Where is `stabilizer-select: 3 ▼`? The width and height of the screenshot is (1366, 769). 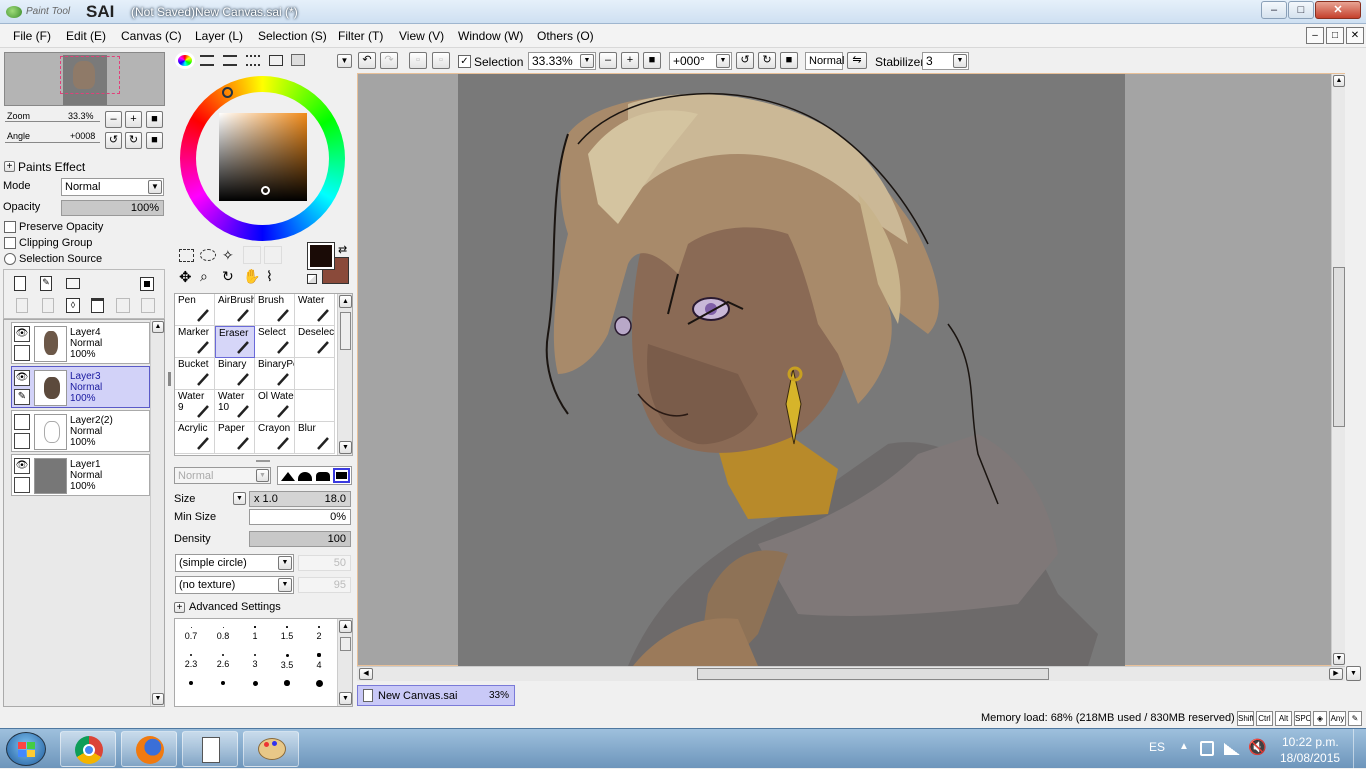 stabilizer-select: 3 ▼ is located at coordinates (945, 61).